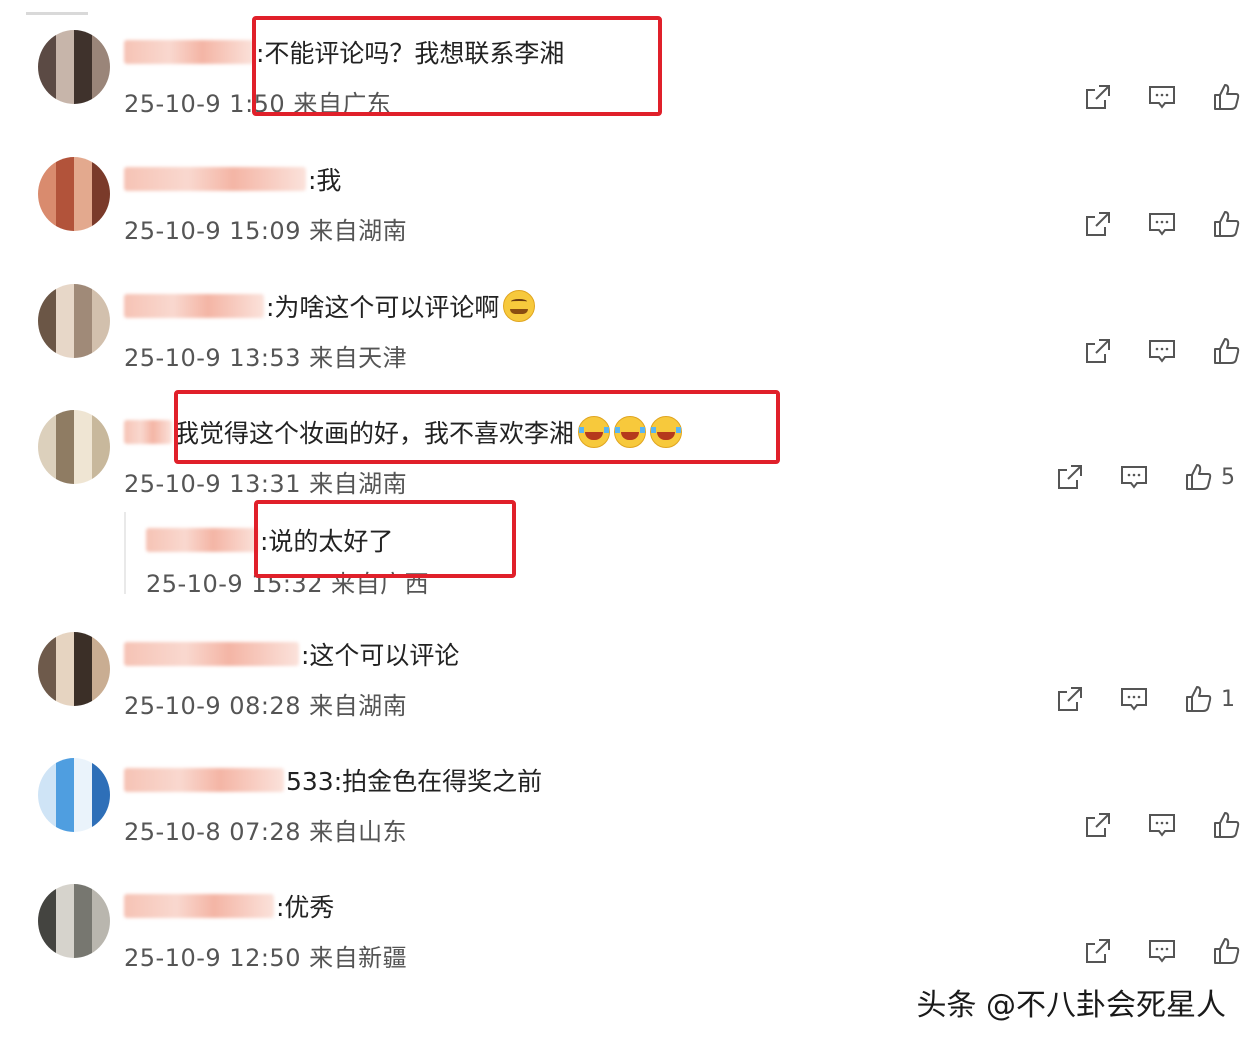 This screenshot has height=1042, width=1256. Describe the element at coordinates (414, 781) in the screenshot. I see `comment-text: 533:拍金色在得奖之前` at that location.